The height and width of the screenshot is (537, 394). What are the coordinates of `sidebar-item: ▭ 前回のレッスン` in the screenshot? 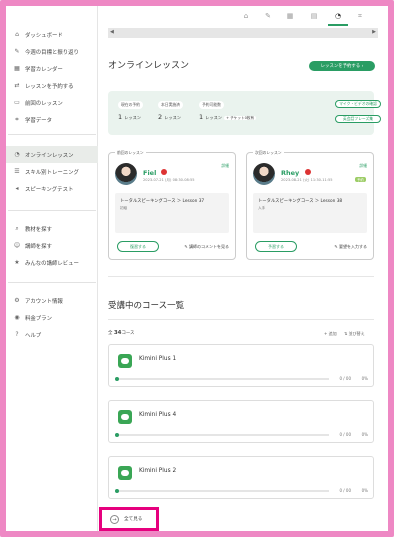 It's located at (52, 102).